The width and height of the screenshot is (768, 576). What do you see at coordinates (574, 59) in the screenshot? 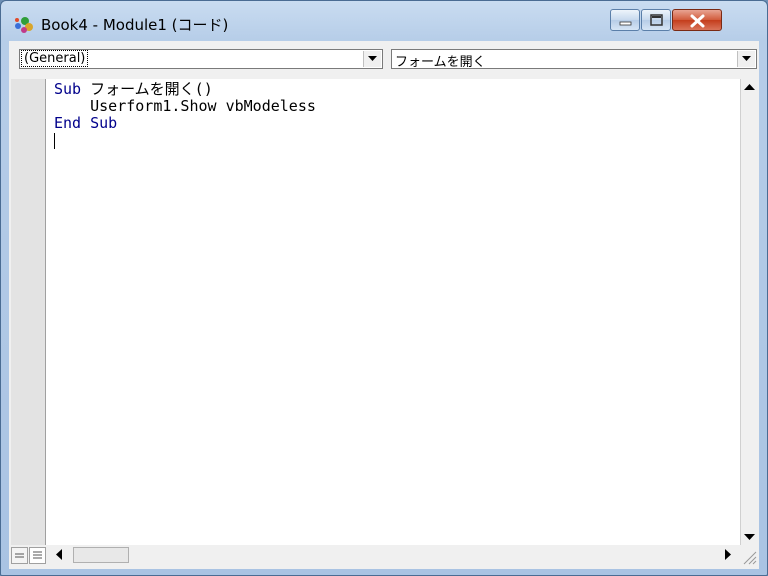
I see `procedure-combo: フォームを開く` at bounding box center [574, 59].